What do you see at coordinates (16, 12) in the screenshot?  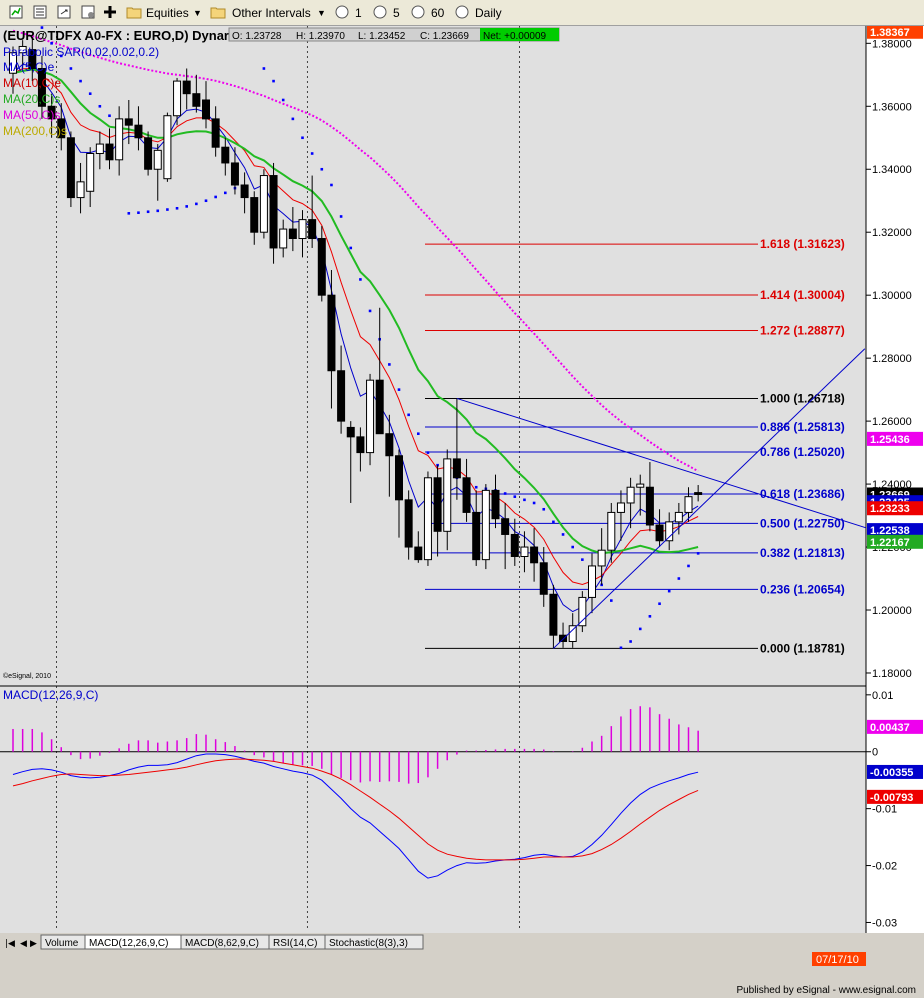 I see `new-chart-icon` at bounding box center [16, 12].